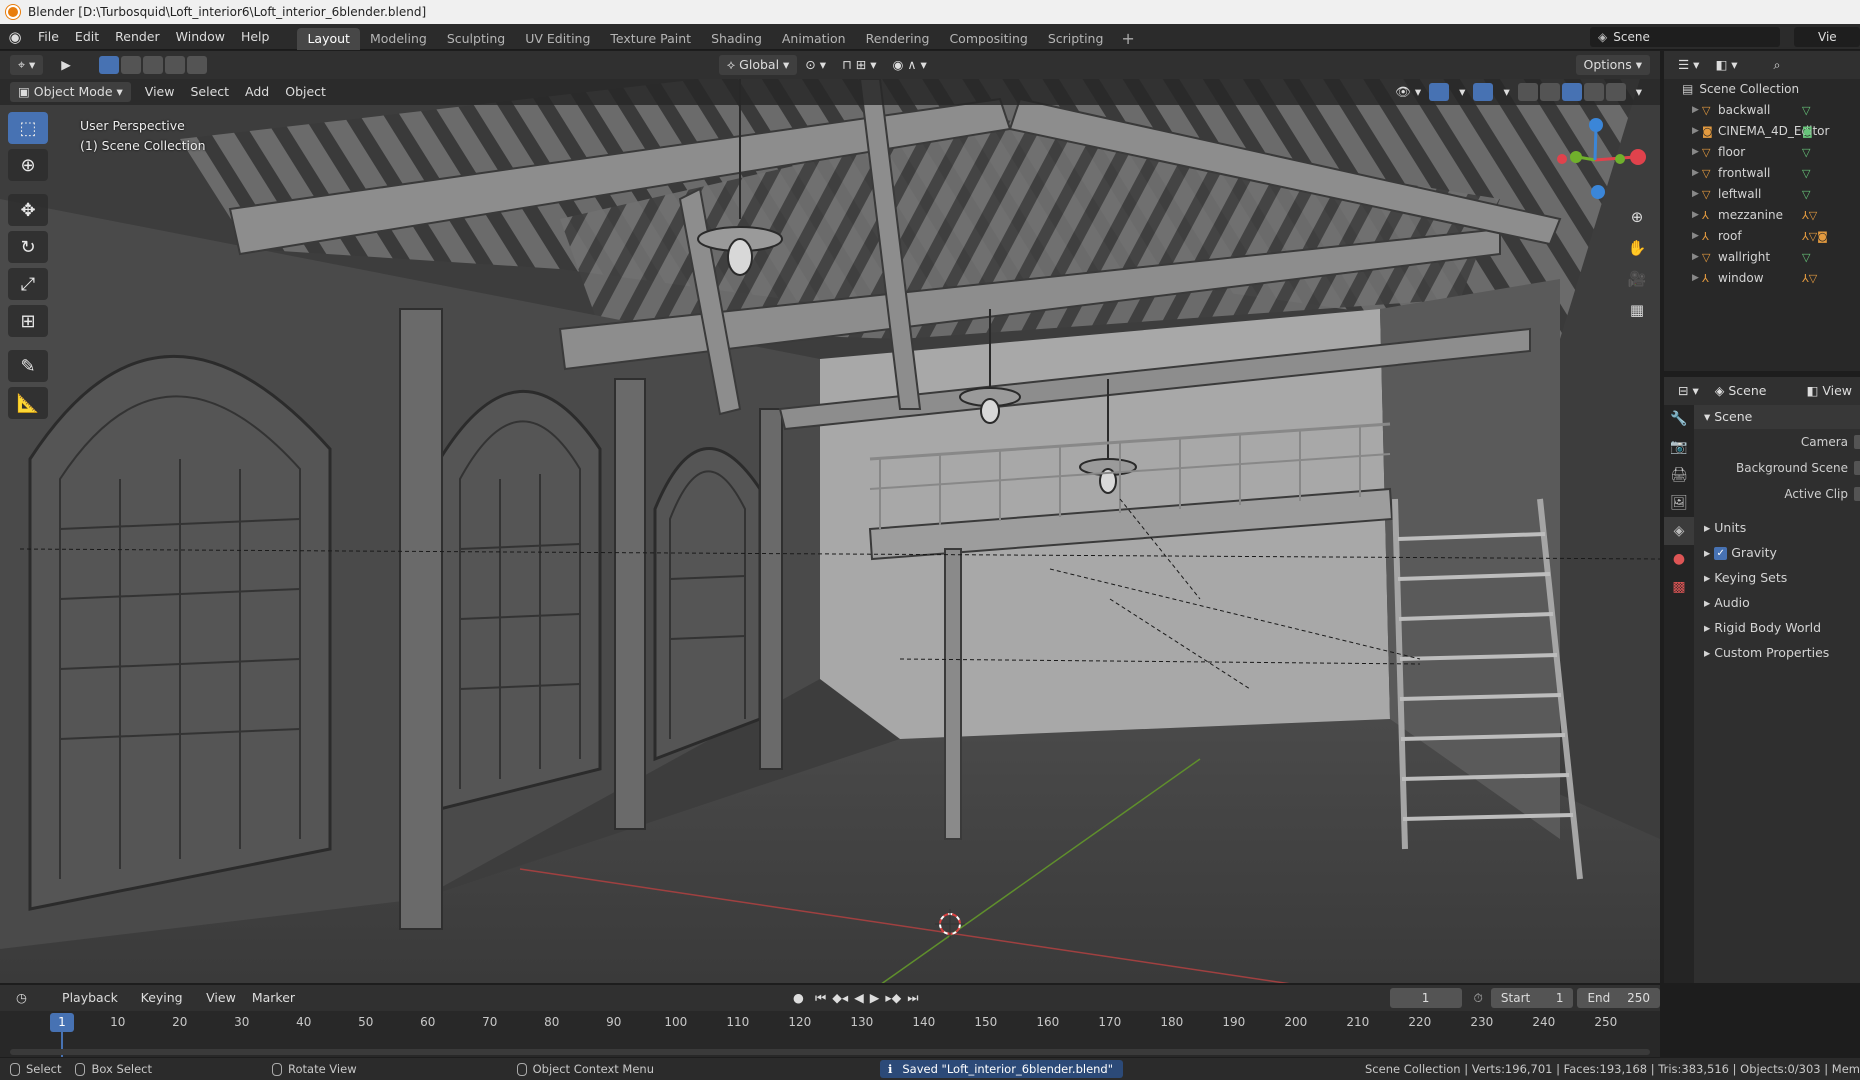  What do you see at coordinates (1439, 92) in the screenshot?
I see `gizmo-toggle-icon` at bounding box center [1439, 92].